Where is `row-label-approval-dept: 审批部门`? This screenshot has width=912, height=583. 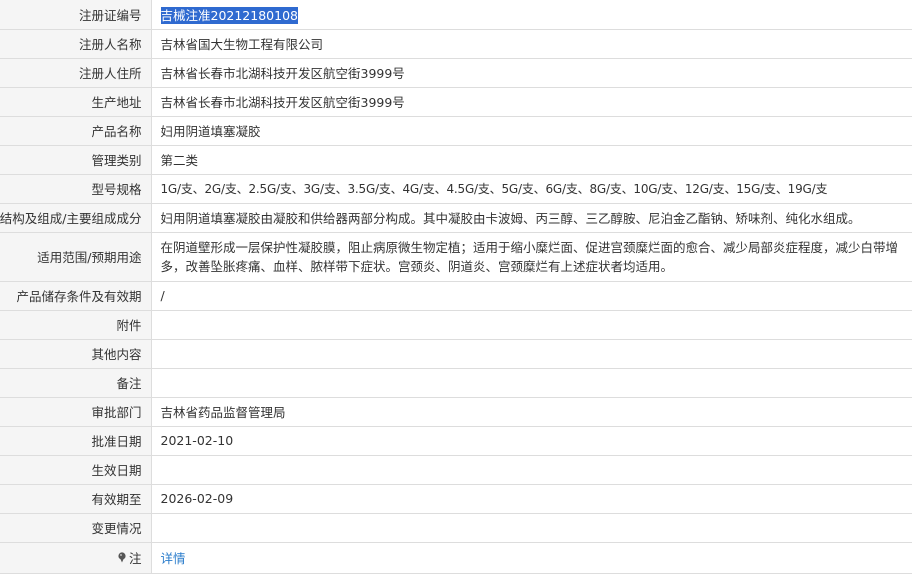 row-label-approval-dept: 审批部门 is located at coordinates (76, 412).